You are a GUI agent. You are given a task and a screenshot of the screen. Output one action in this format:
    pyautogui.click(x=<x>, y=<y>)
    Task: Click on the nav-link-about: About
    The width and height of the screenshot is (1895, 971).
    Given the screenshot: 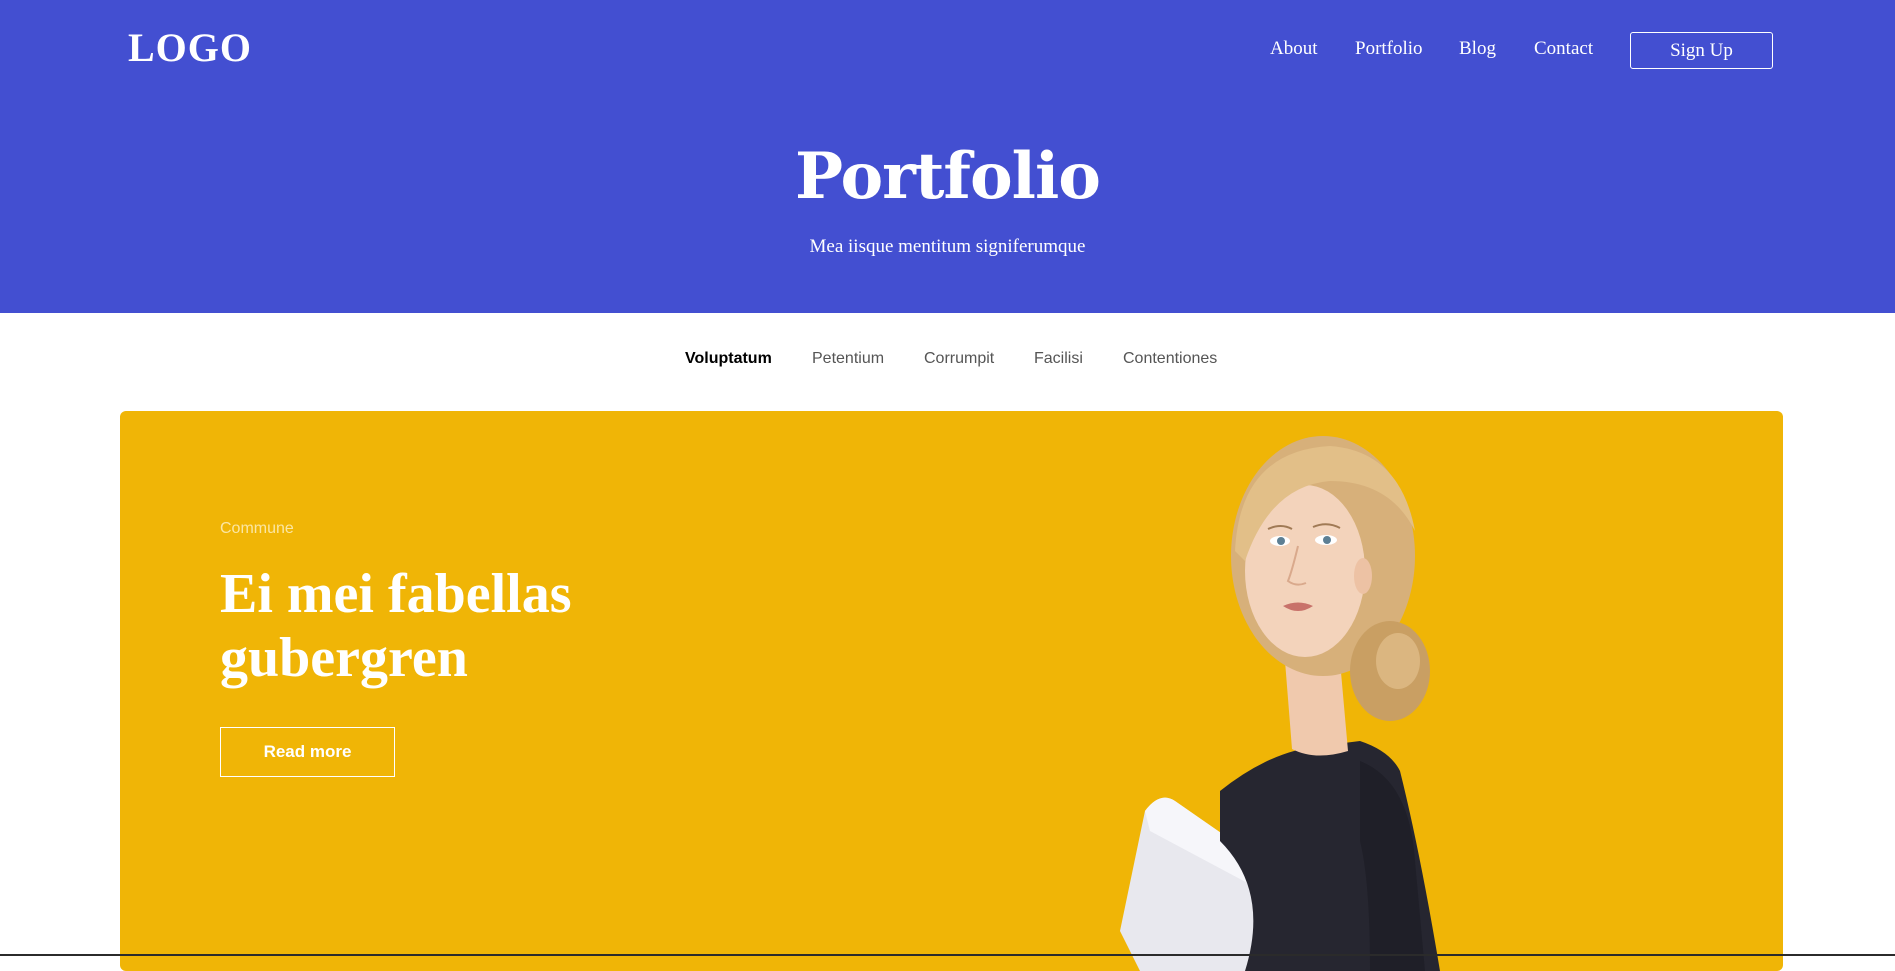 What is the action you would take?
    pyautogui.click(x=1294, y=49)
    